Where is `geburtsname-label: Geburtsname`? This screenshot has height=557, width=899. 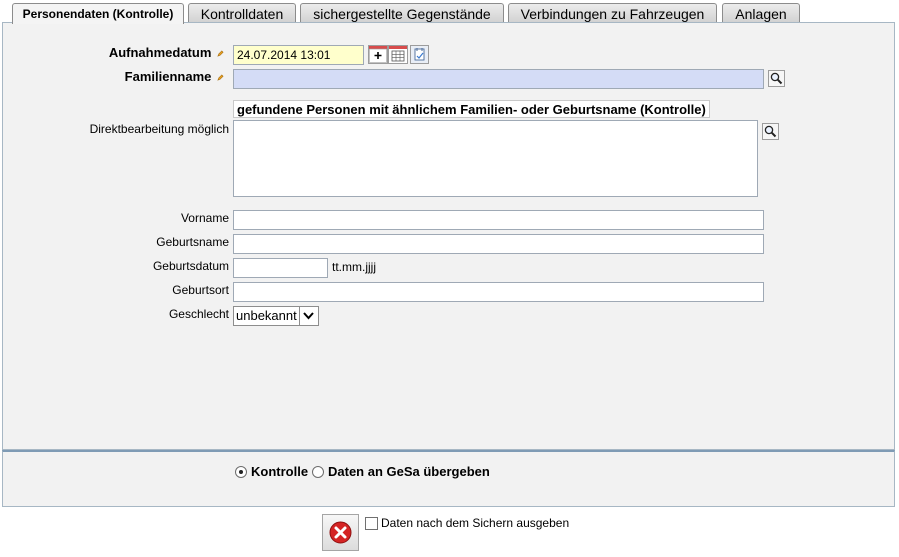 geburtsname-label: Geburtsname is located at coordinates (192, 242).